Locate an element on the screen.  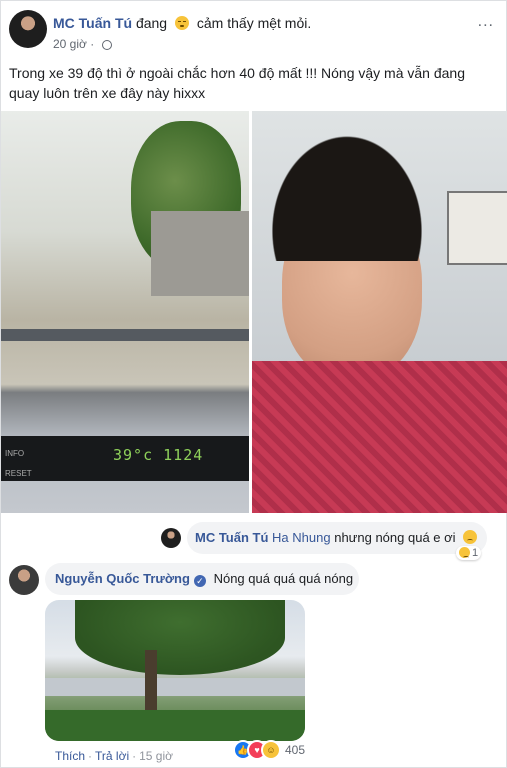
reply-link: Trả lời is located at coordinates (112, 756).